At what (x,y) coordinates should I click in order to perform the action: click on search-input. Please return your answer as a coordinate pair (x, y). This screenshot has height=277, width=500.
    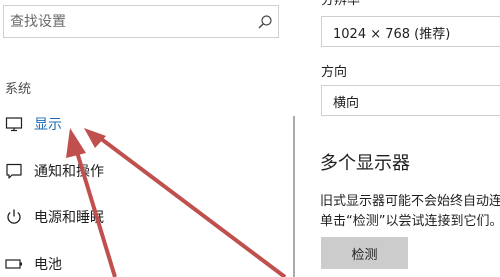
    Looking at the image, I should click on (130, 21).